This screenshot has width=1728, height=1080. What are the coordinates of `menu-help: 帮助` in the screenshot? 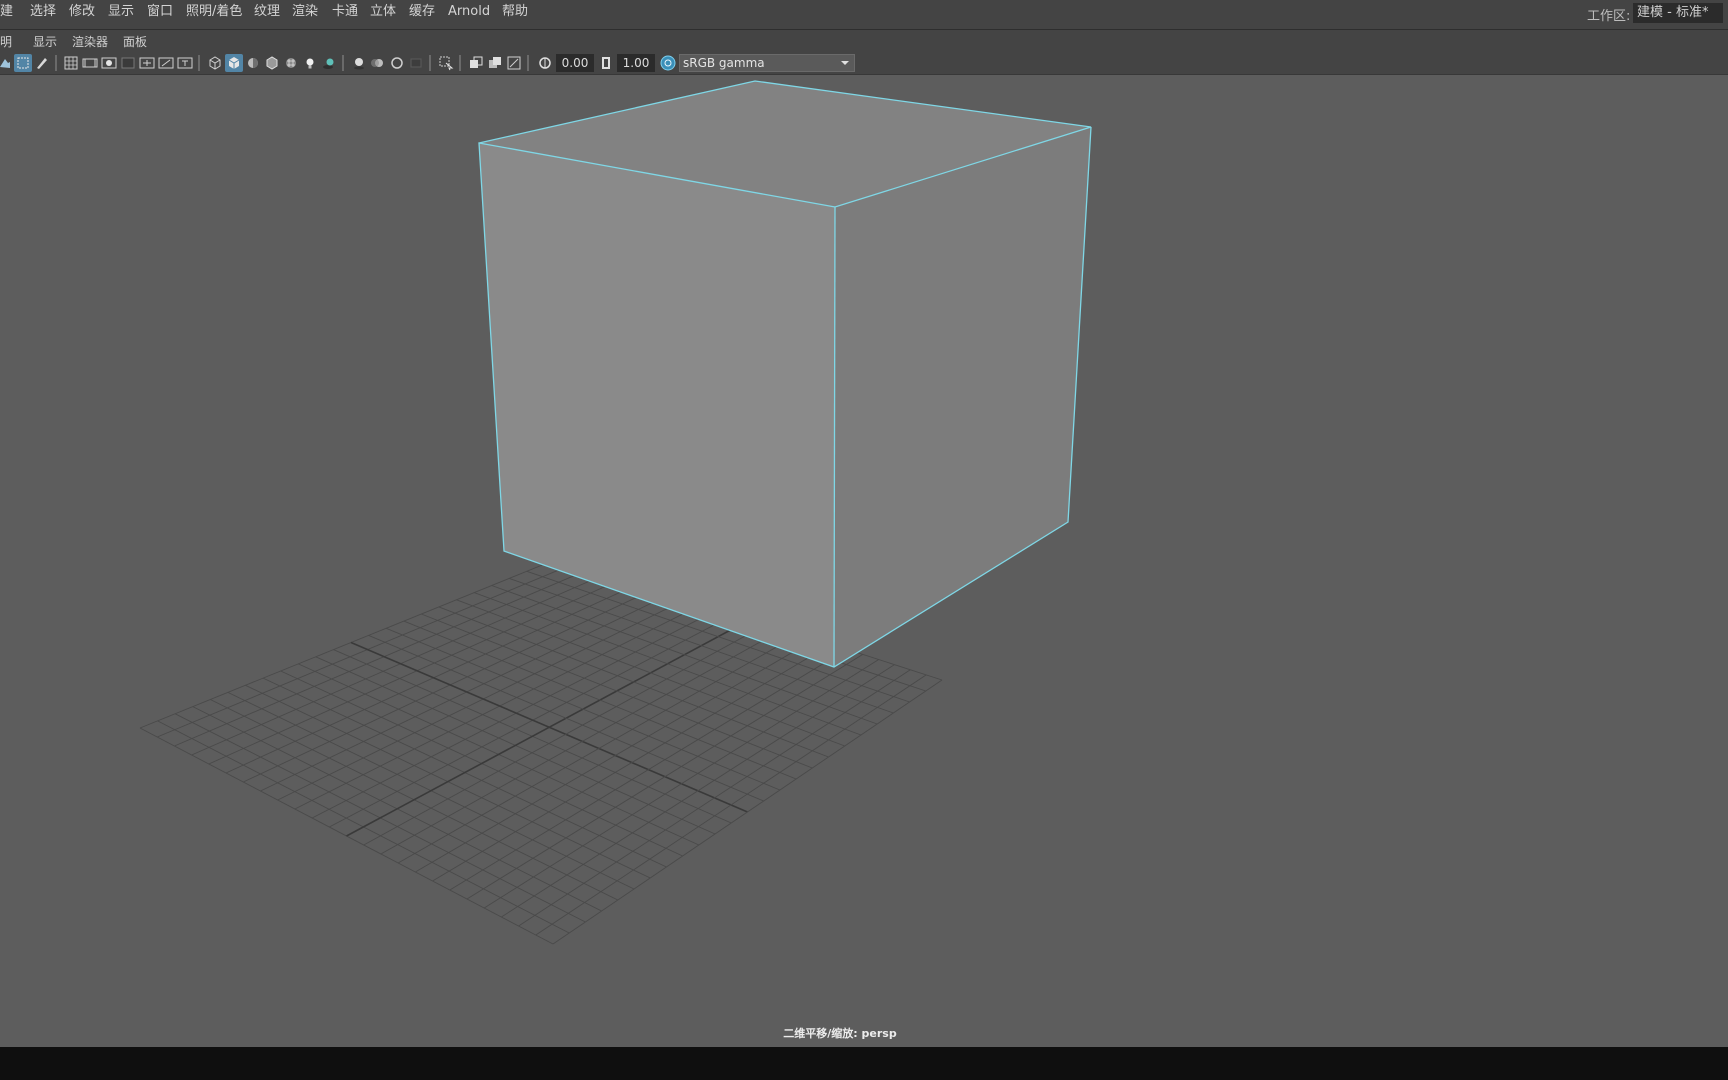 It's located at (515, 12).